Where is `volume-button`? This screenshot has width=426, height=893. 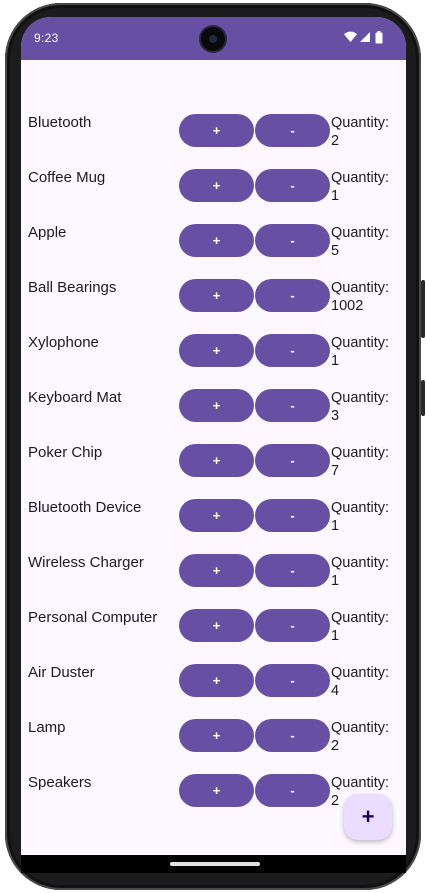 volume-button is located at coordinates (423, 398).